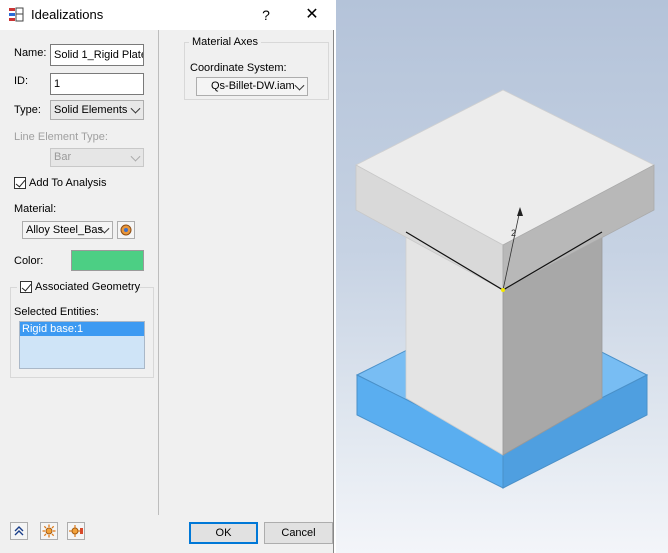 This screenshot has height=553, width=668. I want to click on add-to-analysis-checkbox, so click(20, 183).